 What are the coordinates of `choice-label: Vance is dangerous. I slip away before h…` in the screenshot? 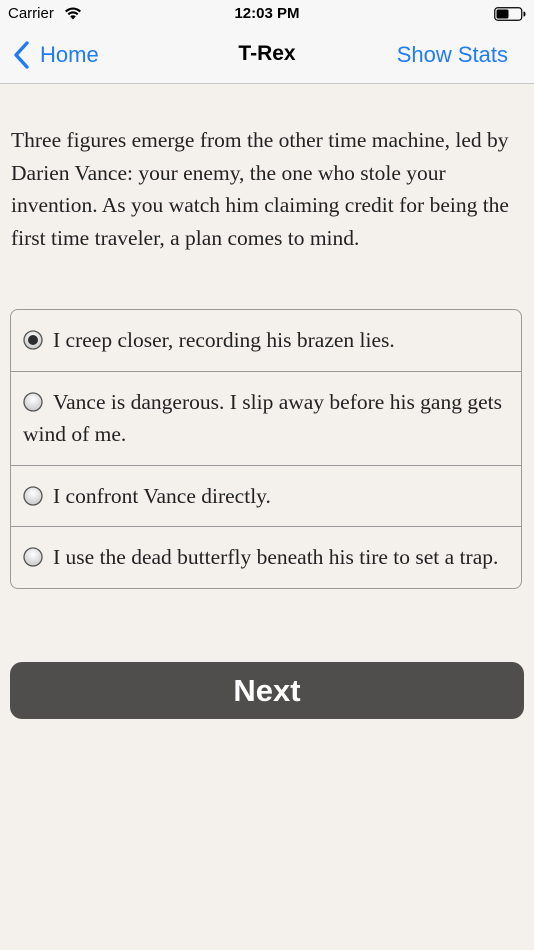 It's located at (262, 418).